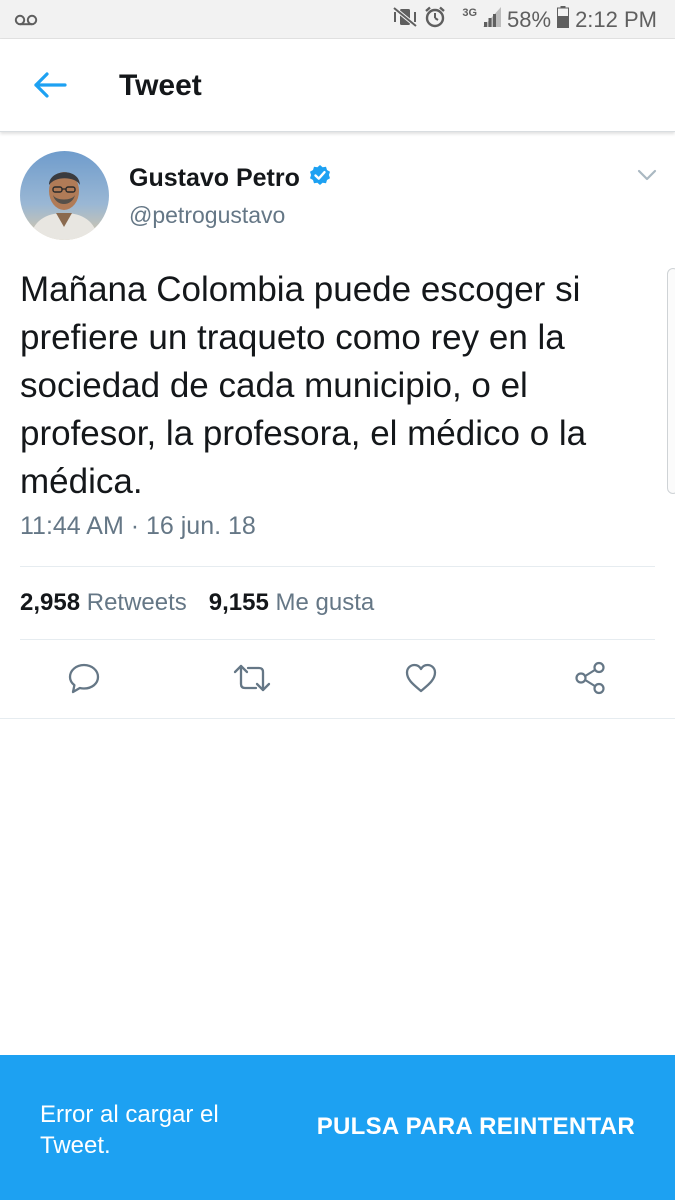 The height and width of the screenshot is (1200, 675). Describe the element at coordinates (320, 178) in the screenshot. I see `verified-badge-icon` at that location.